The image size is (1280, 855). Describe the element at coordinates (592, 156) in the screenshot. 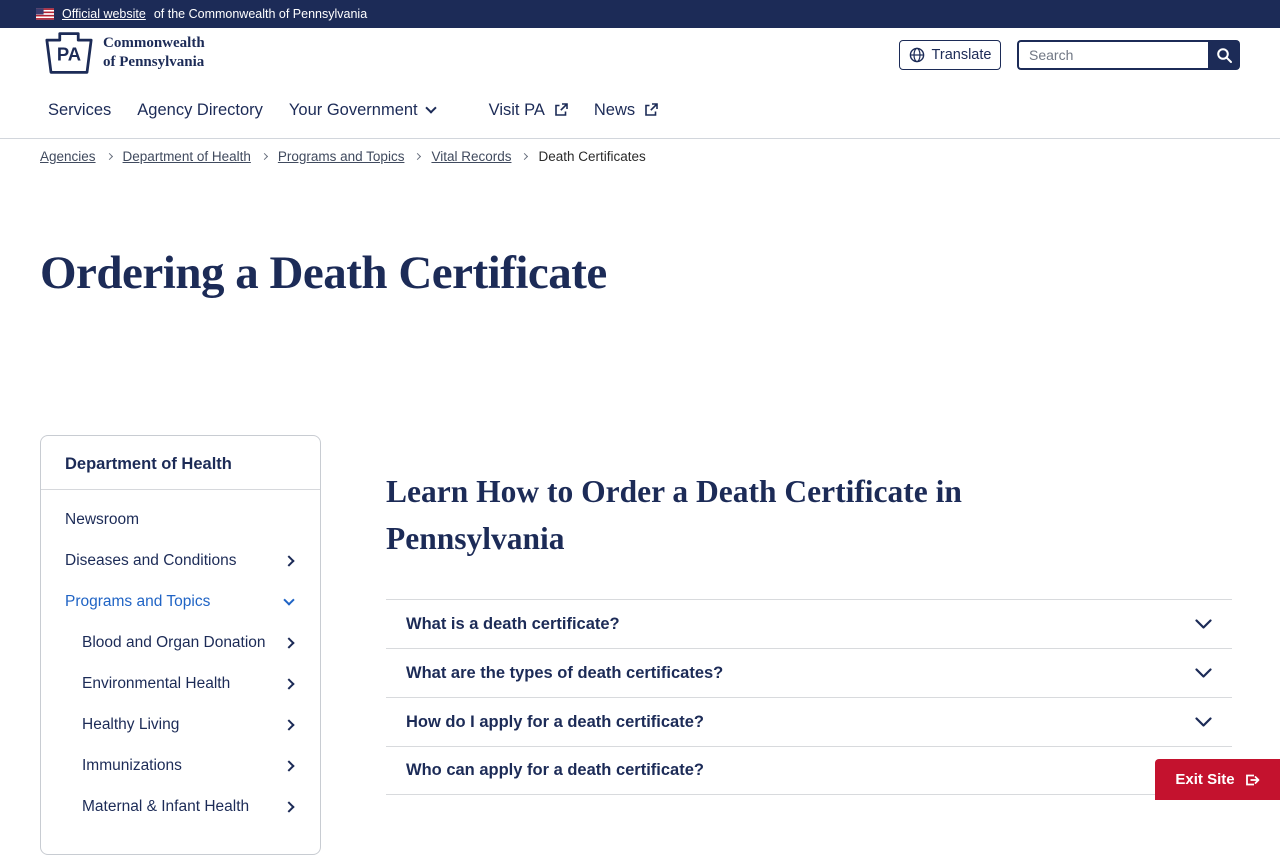

I see `breadcrumb-current: Death Certificates` at that location.